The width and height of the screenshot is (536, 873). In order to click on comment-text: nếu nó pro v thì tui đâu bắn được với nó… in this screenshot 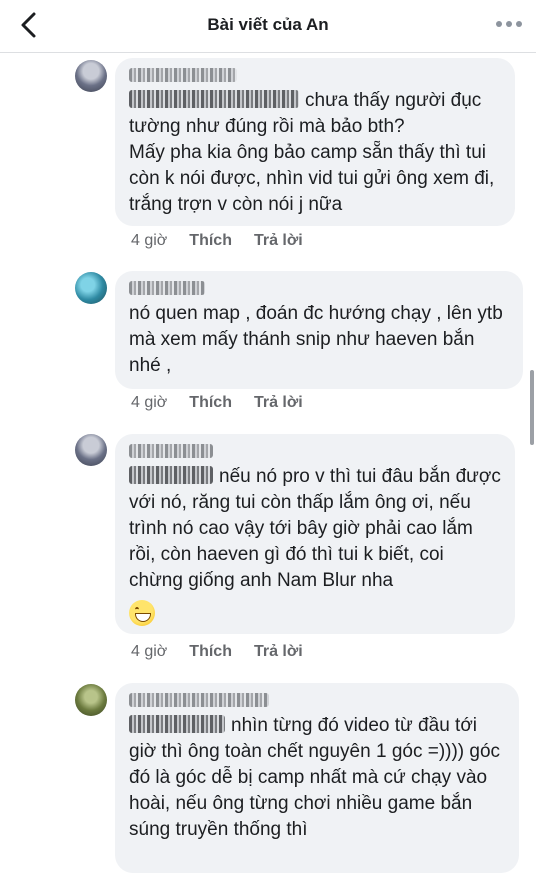, I will do `click(315, 528)`.